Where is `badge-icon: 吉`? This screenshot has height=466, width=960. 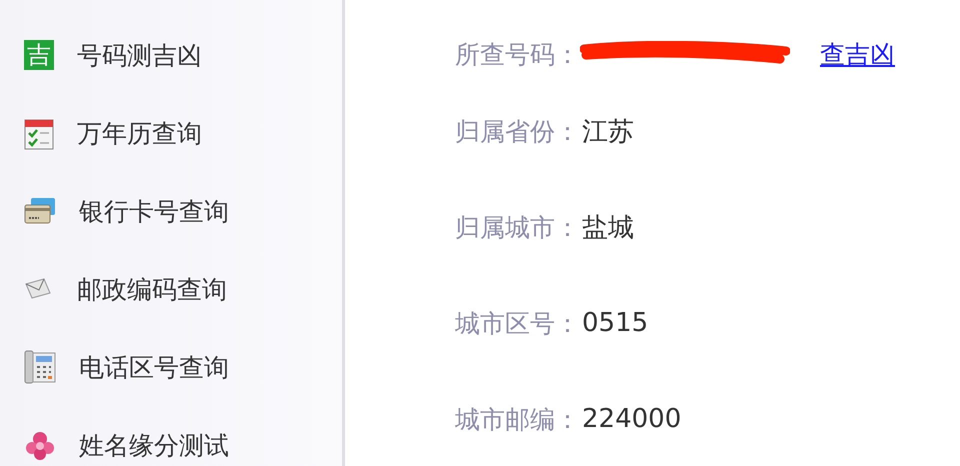 badge-icon: 吉 is located at coordinates (39, 55).